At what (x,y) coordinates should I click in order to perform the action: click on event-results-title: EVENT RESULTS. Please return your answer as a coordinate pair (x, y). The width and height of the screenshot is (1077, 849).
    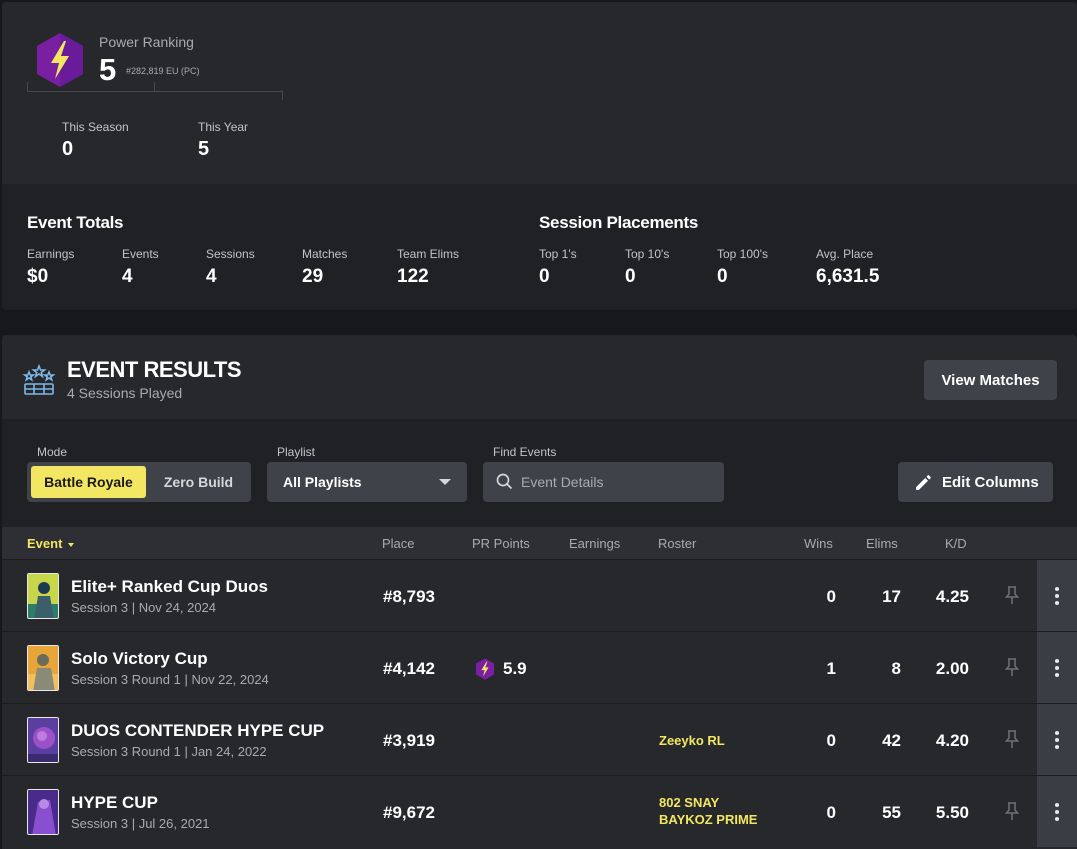
    Looking at the image, I should click on (154, 369).